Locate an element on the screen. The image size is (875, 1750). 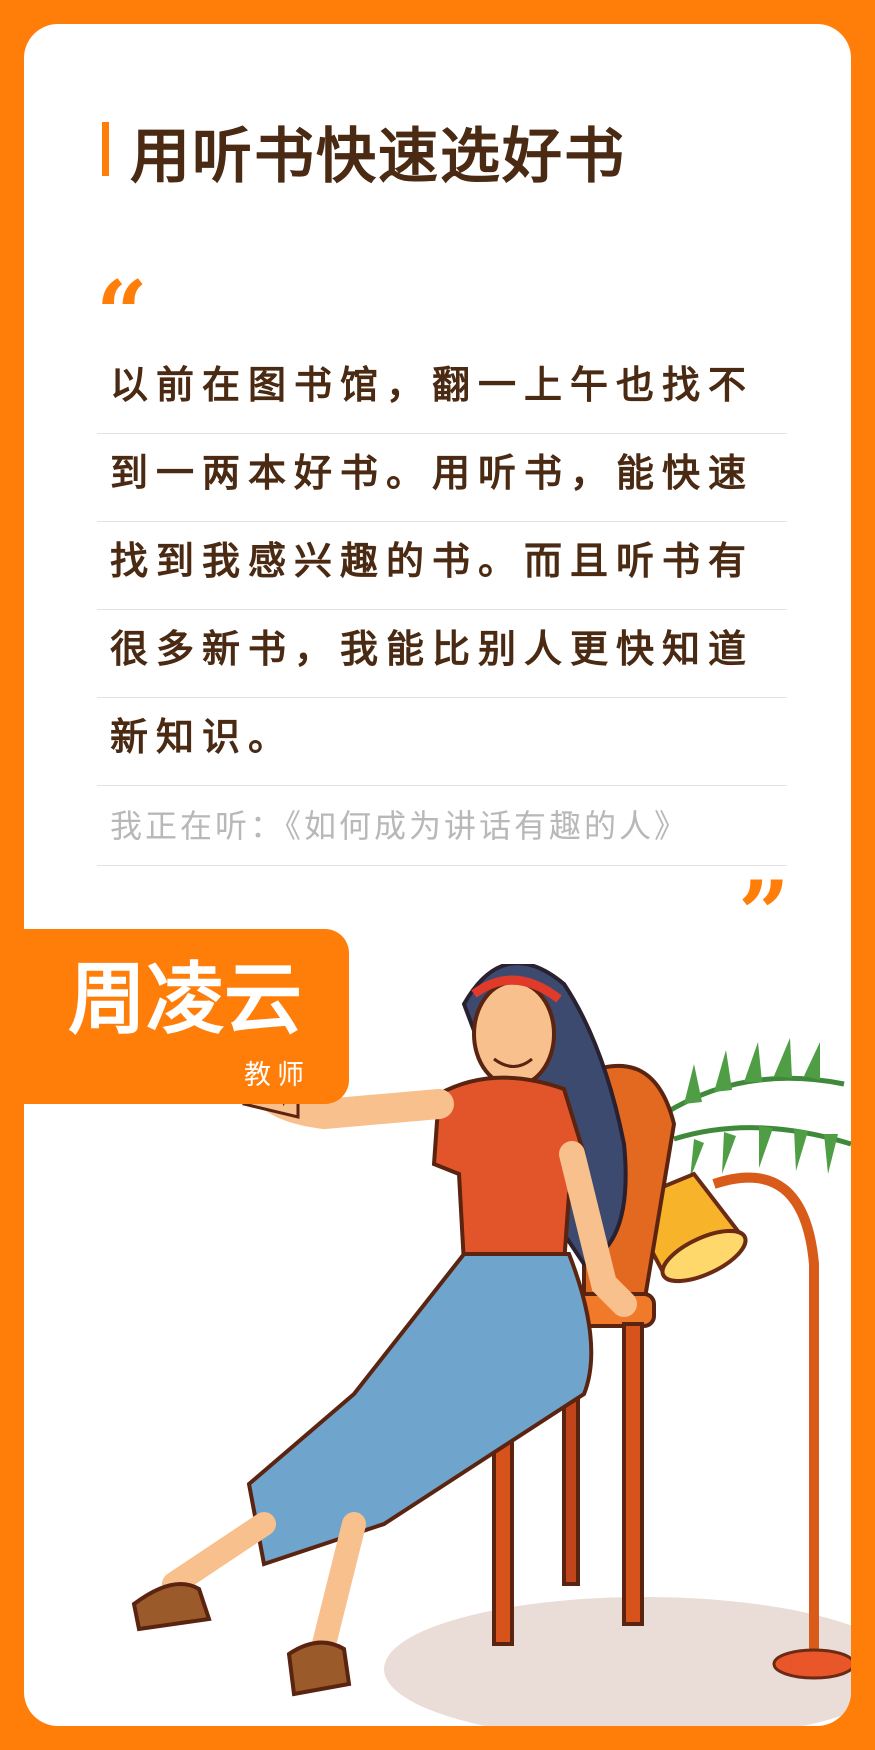
close-quote-icon: ” is located at coordinates (764, 914).